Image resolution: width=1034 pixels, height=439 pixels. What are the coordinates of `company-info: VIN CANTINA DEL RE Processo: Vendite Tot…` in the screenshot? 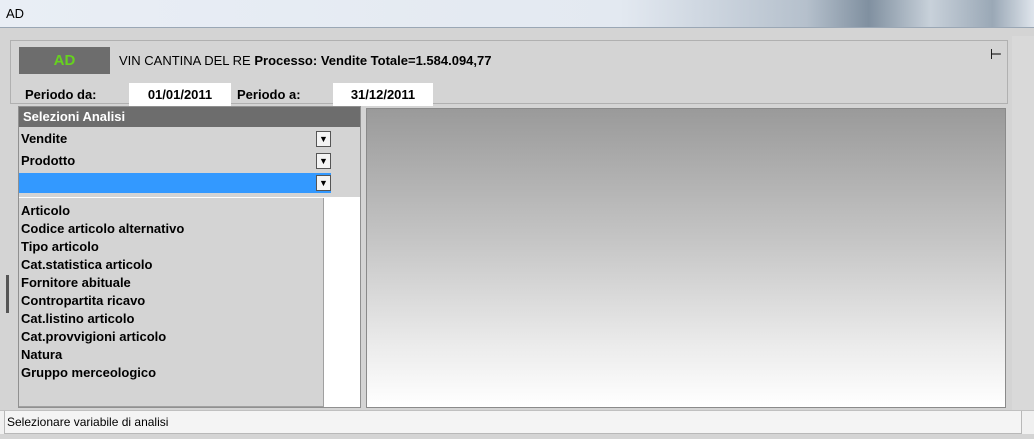 It's located at (305, 60).